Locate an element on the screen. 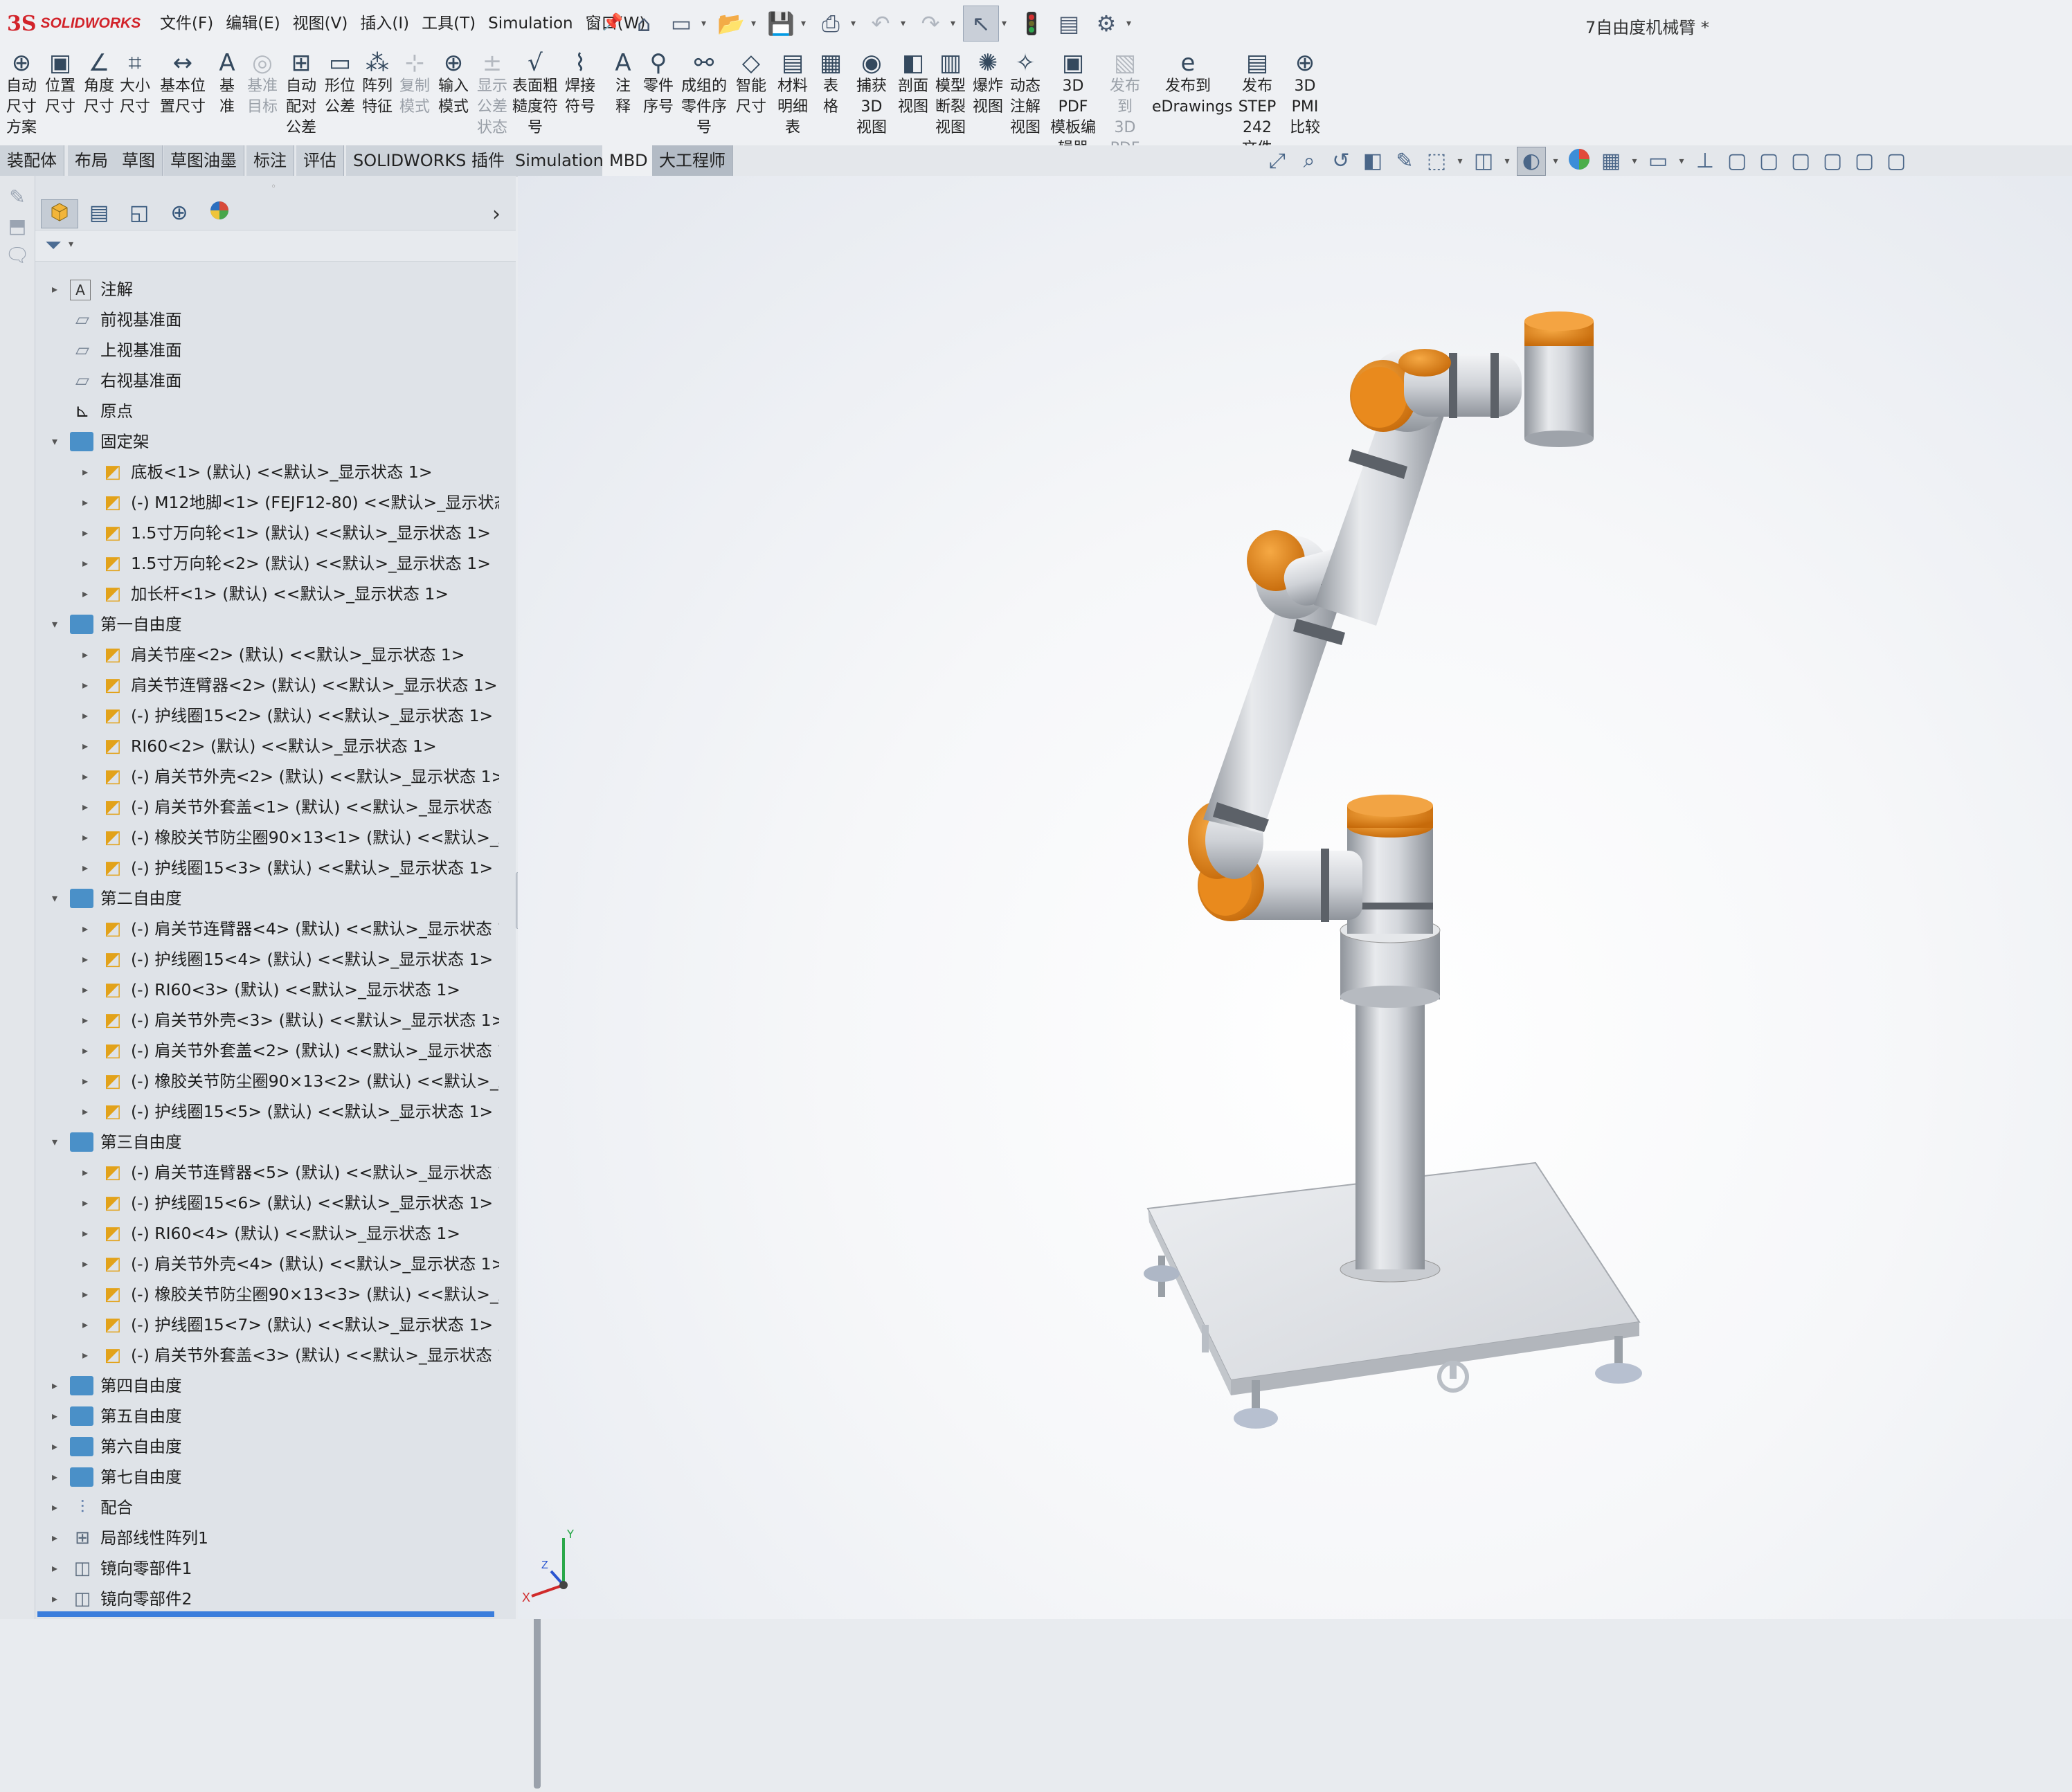 This screenshot has height=1792, width=2072. tree-component: ▸ ◩ 1.5寸万向轮<2> (默认) <<默认>_显示状态 1> is located at coordinates (267, 563).